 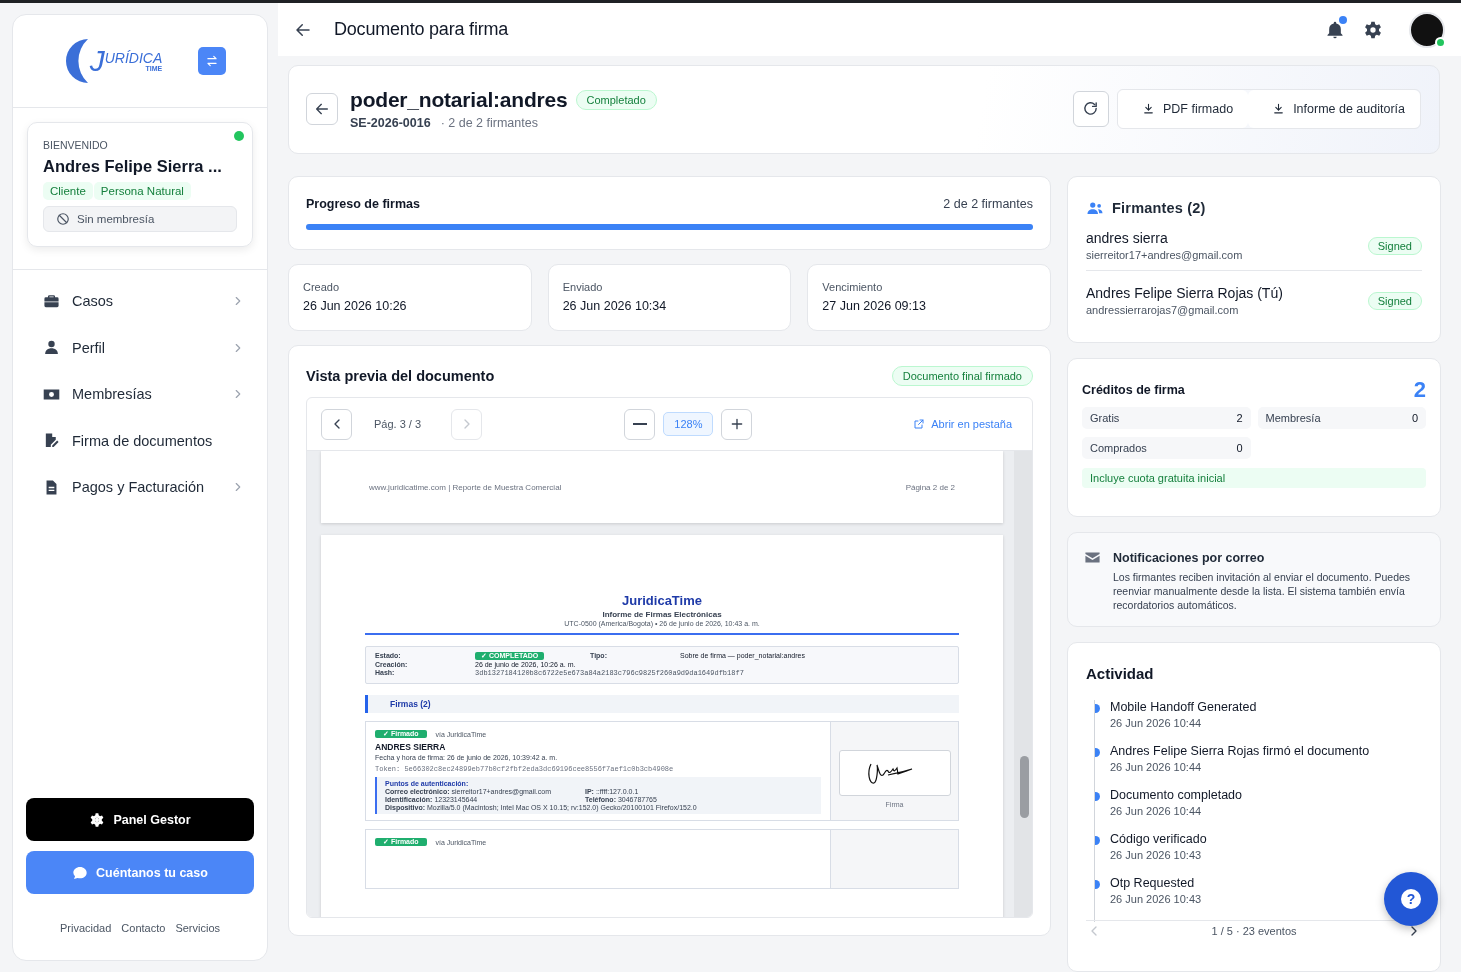 What do you see at coordinates (51, 441) in the screenshot?
I see `pen-document-icon` at bounding box center [51, 441].